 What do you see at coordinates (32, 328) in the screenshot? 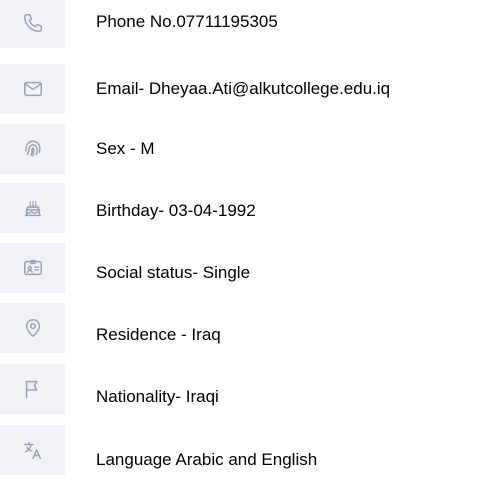
I see `location-pin-icon` at bounding box center [32, 328].